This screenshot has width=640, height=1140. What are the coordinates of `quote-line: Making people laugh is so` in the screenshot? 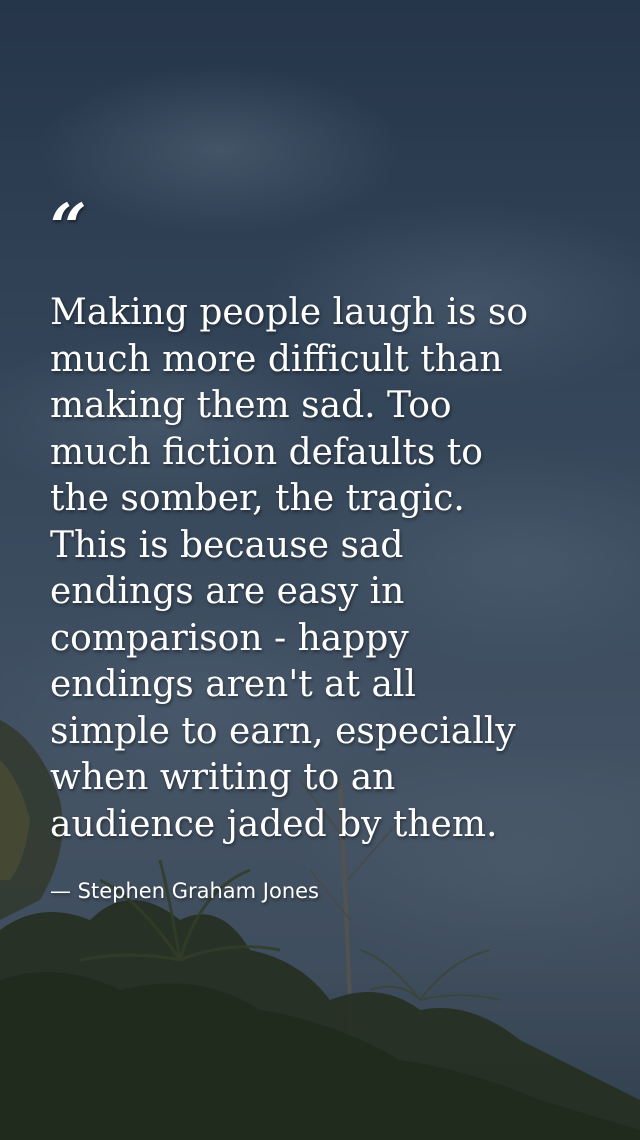 It's located at (289, 312).